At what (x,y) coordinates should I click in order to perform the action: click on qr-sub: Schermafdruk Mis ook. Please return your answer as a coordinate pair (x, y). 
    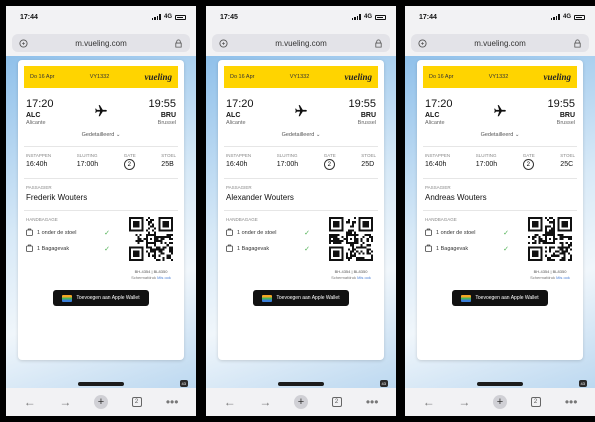
    Looking at the image, I should click on (550, 277).